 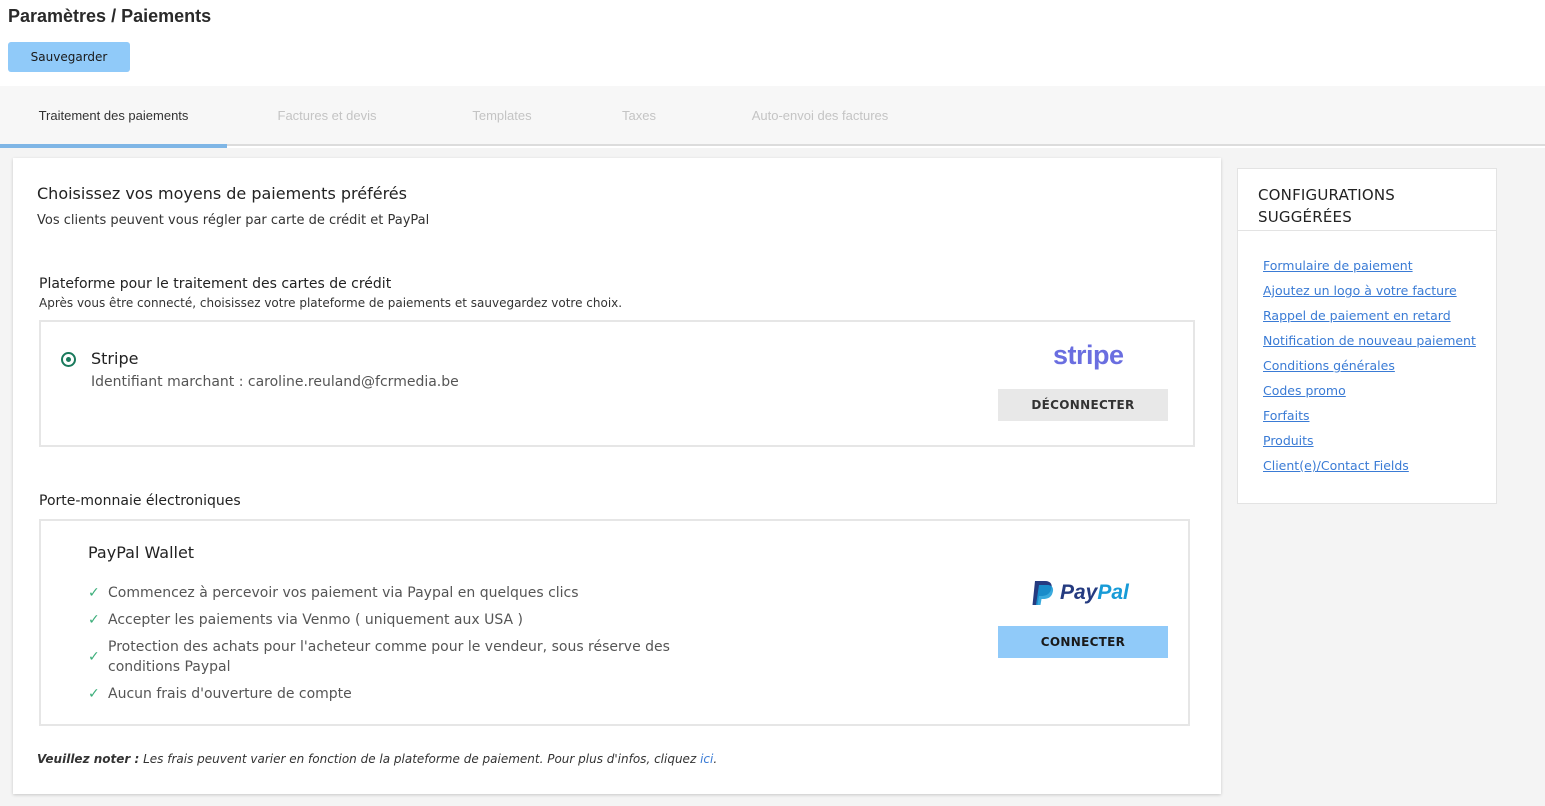 I want to click on paypal-p-icon, so click(x=1043, y=593).